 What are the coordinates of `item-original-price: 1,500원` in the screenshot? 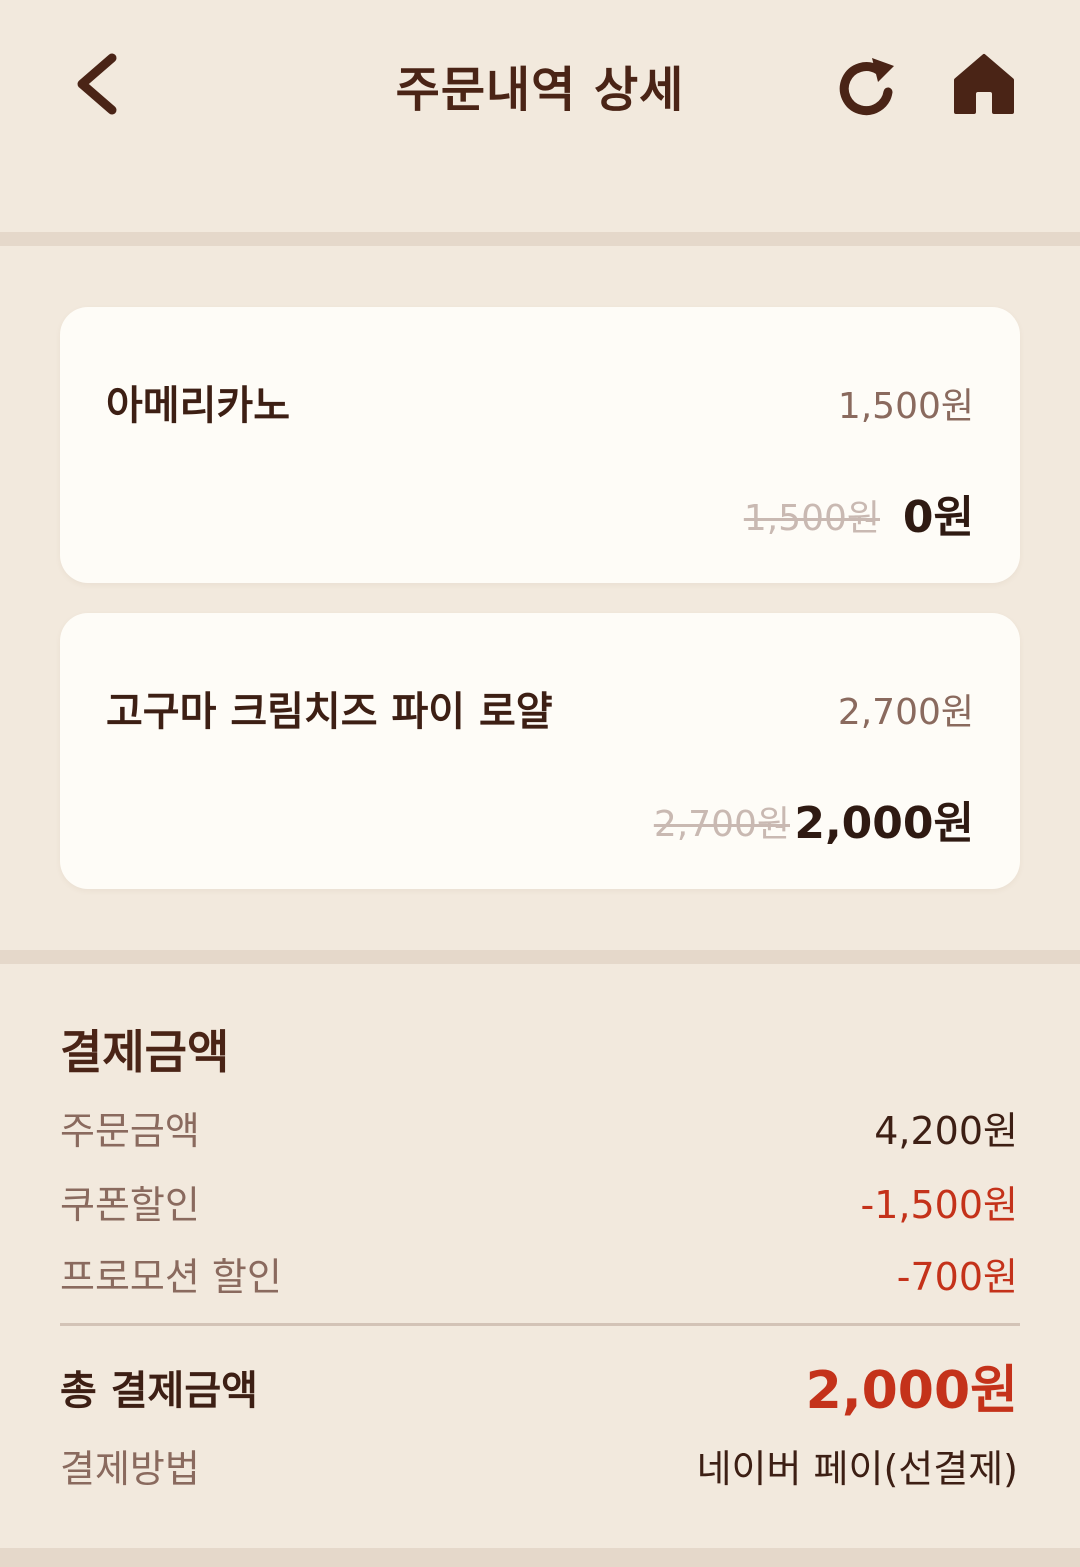 It's located at (811, 518).